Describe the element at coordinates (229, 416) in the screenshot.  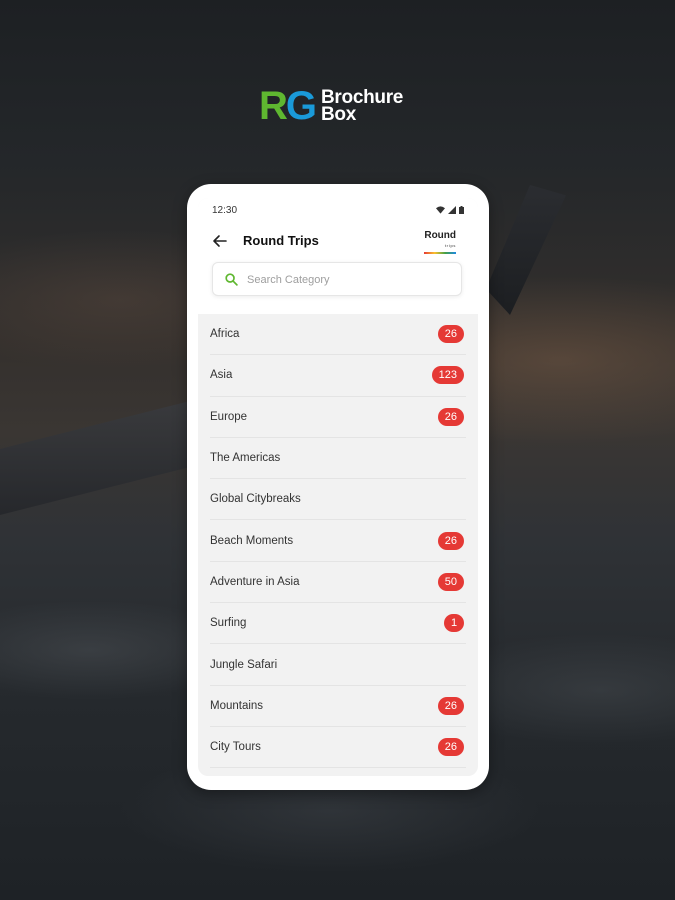
I see `category-label: Europe` at that location.